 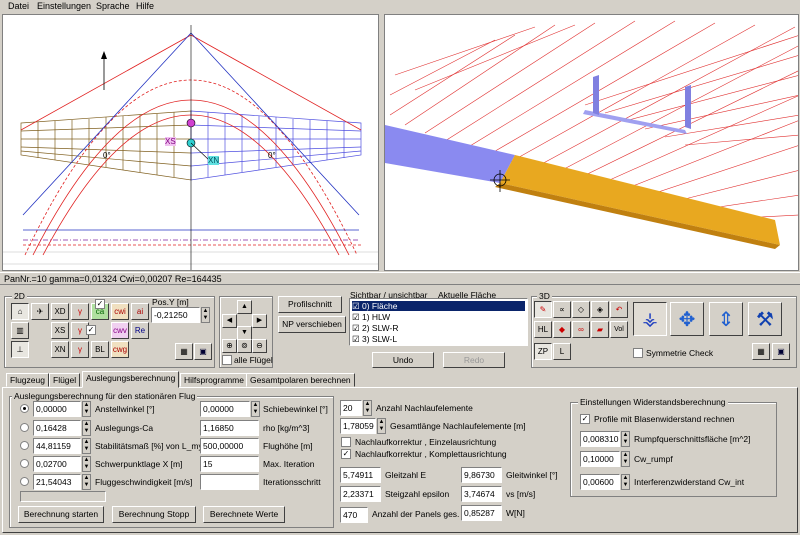 What do you see at coordinates (310, 304) in the screenshot?
I see `profile-section-button: Profilschnitt` at bounding box center [310, 304].